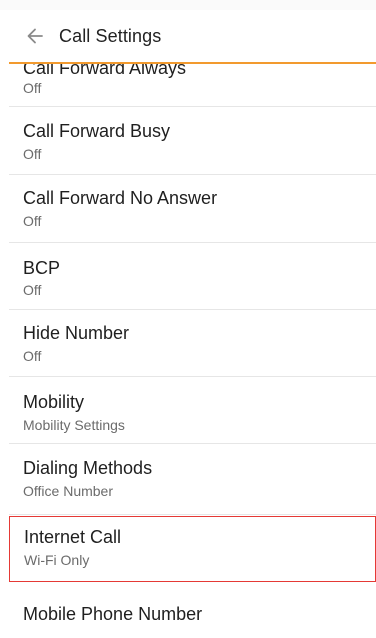  I want to click on status-strip, so click(188, 5).